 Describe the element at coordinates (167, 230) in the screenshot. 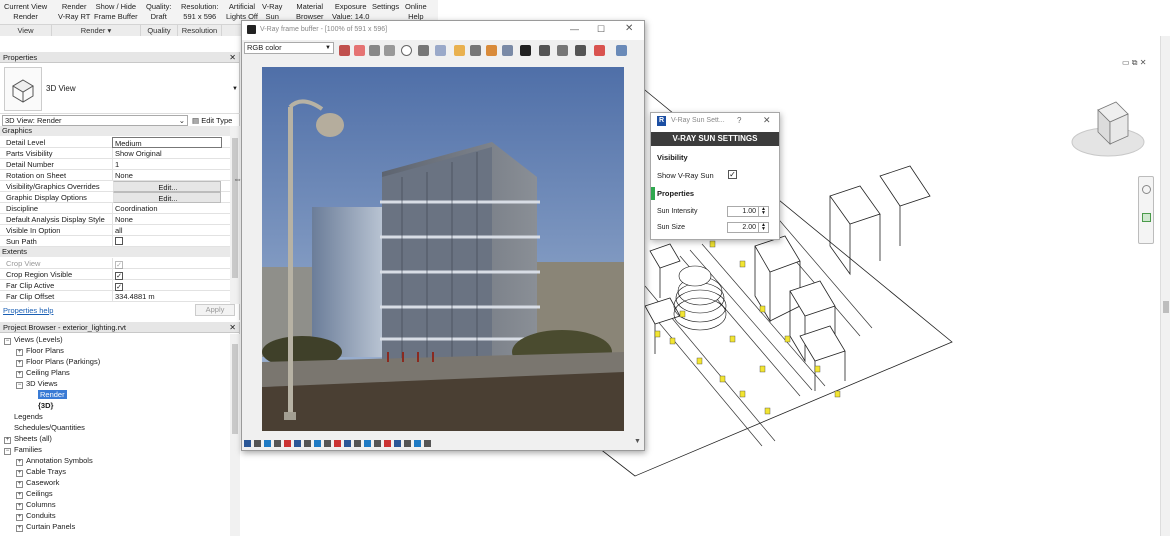

I see `property-value: all` at that location.